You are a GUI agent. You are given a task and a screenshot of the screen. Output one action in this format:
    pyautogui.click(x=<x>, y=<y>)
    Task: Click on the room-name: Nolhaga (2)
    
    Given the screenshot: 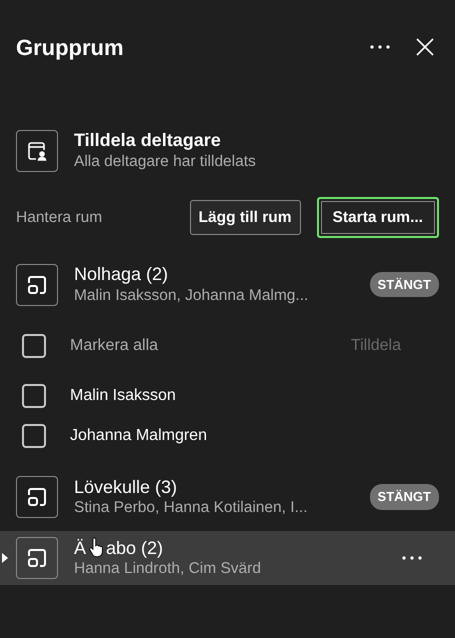 What is the action you would take?
    pyautogui.click(x=122, y=274)
    